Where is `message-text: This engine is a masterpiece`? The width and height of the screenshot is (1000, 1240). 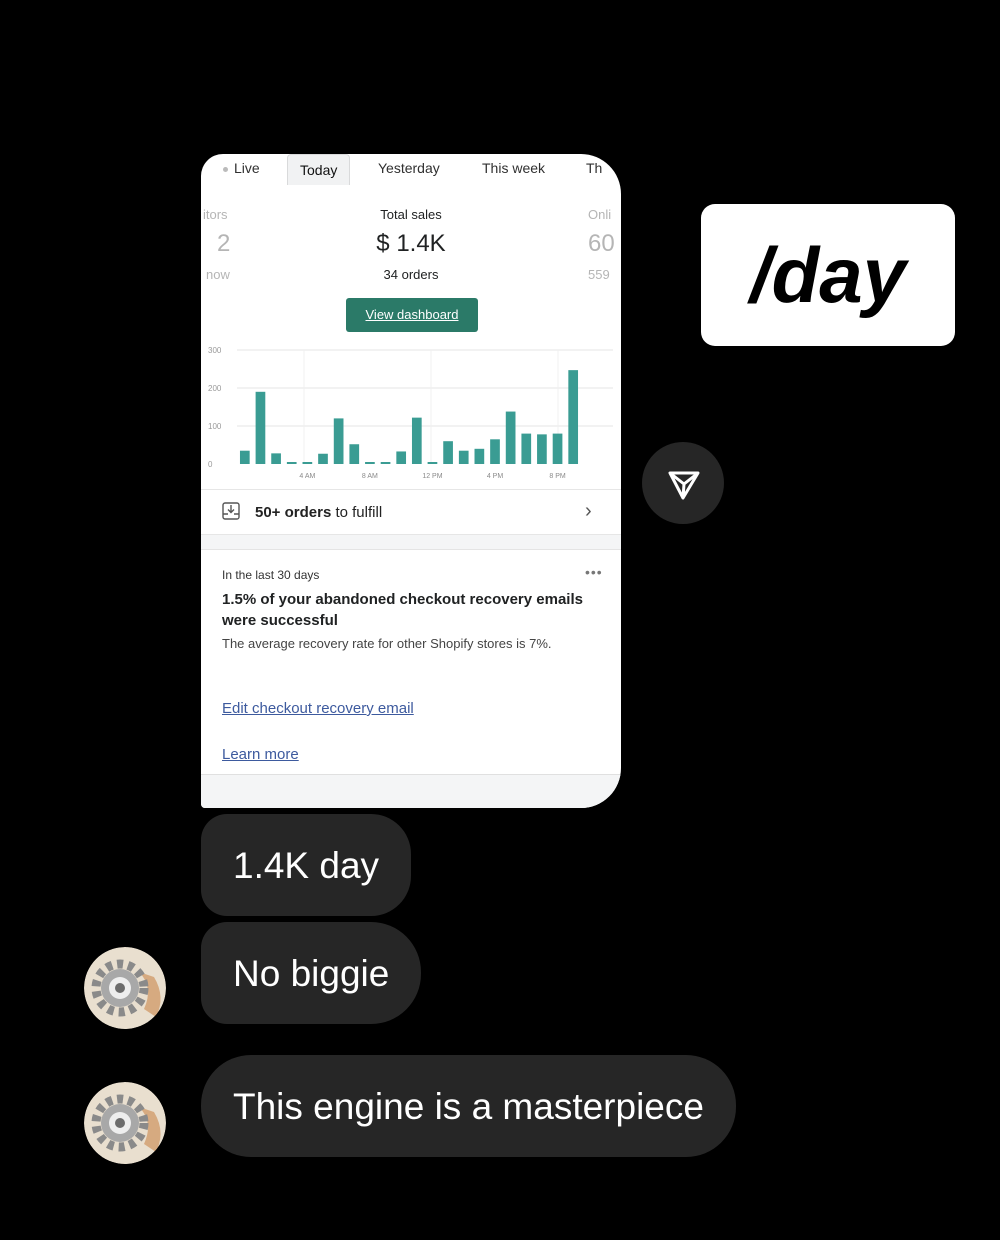 message-text: This engine is a masterpiece is located at coordinates (468, 1106).